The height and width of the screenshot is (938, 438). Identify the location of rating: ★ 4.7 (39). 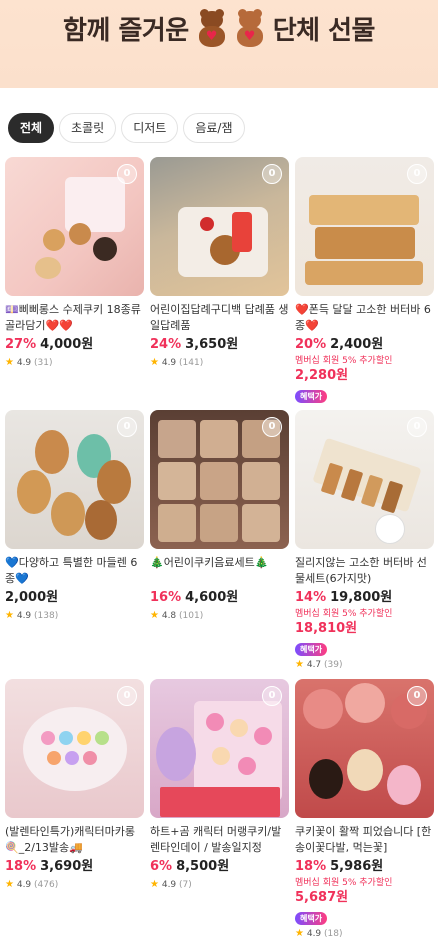
(319, 664).